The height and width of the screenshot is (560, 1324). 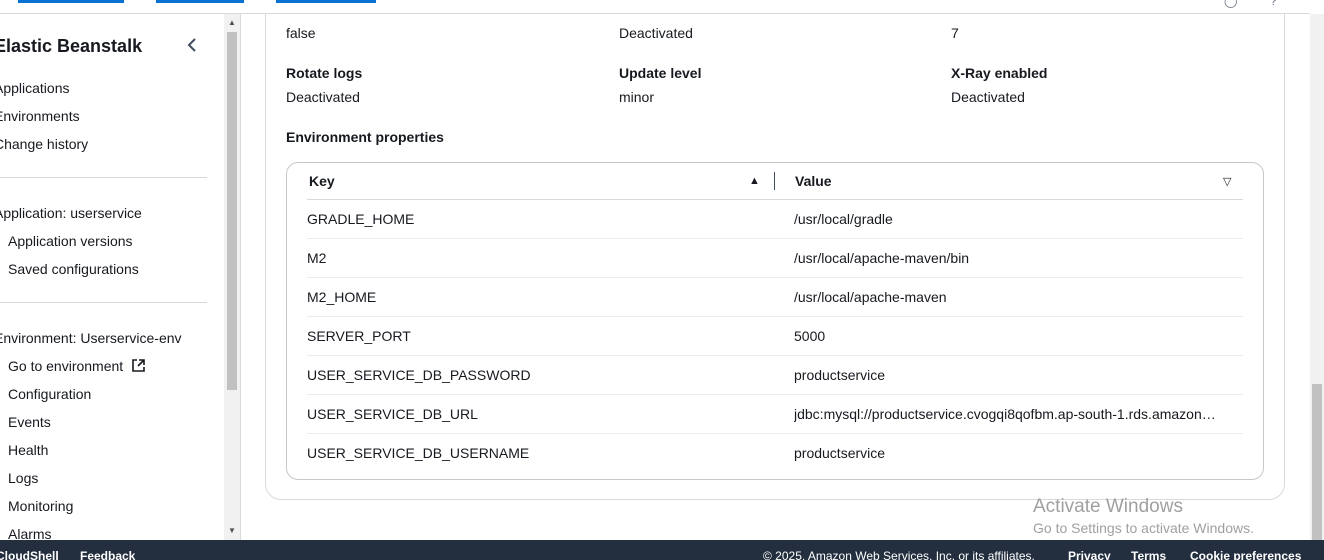 I want to click on rotate-logs-label: Rotate logs, so click(x=324, y=73).